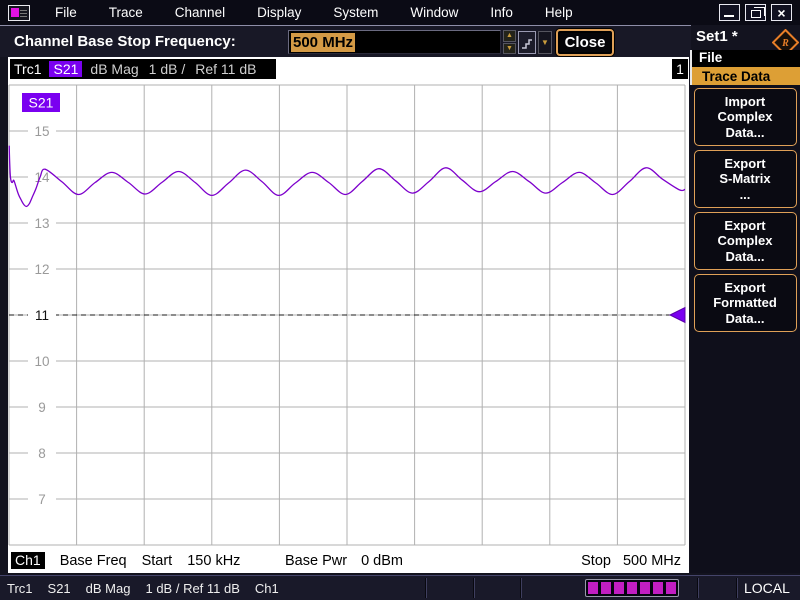 The width and height of the screenshot is (800, 600). I want to click on window-controls: ×, so click(755, 12).